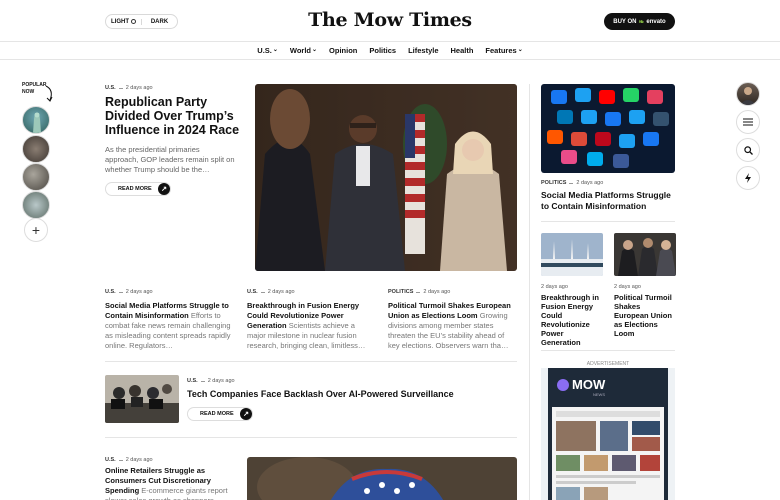  Describe the element at coordinates (608, 128) in the screenshot. I see `social-media-image` at that location.